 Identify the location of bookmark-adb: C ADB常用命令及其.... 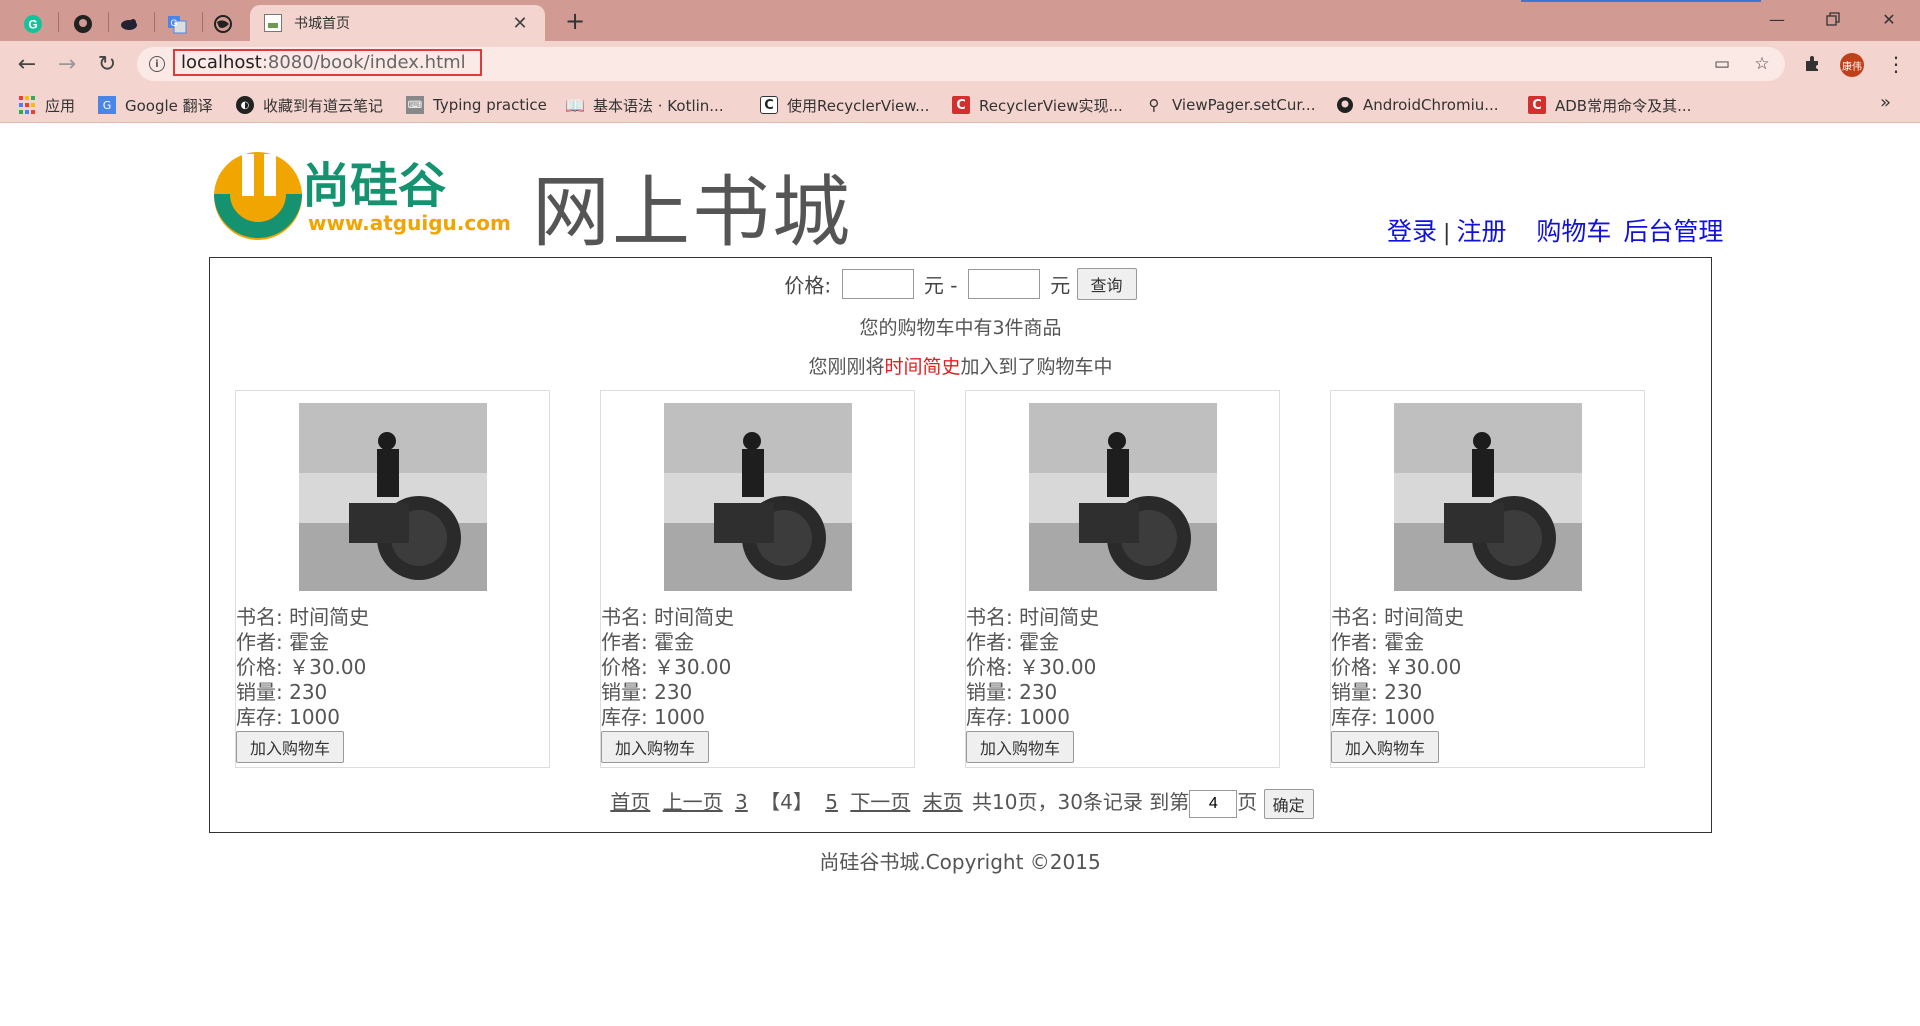
(1609, 105).